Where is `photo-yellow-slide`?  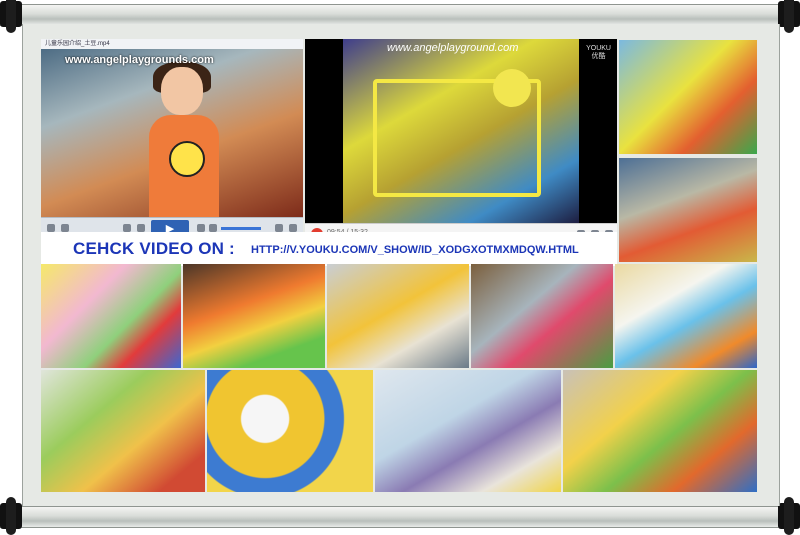 photo-yellow-slide is located at coordinates (398, 316).